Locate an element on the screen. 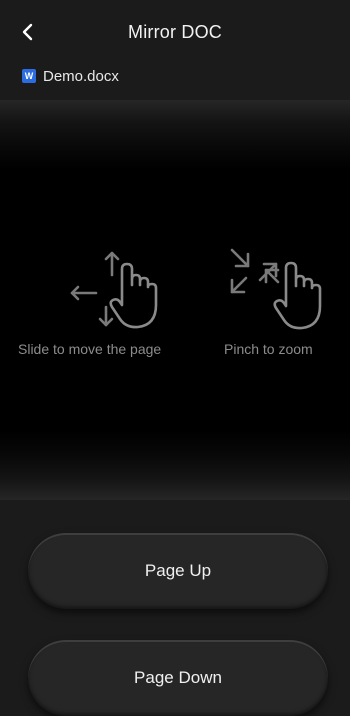  slide-hint-label: Slide to move the page is located at coordinates (90, 349).